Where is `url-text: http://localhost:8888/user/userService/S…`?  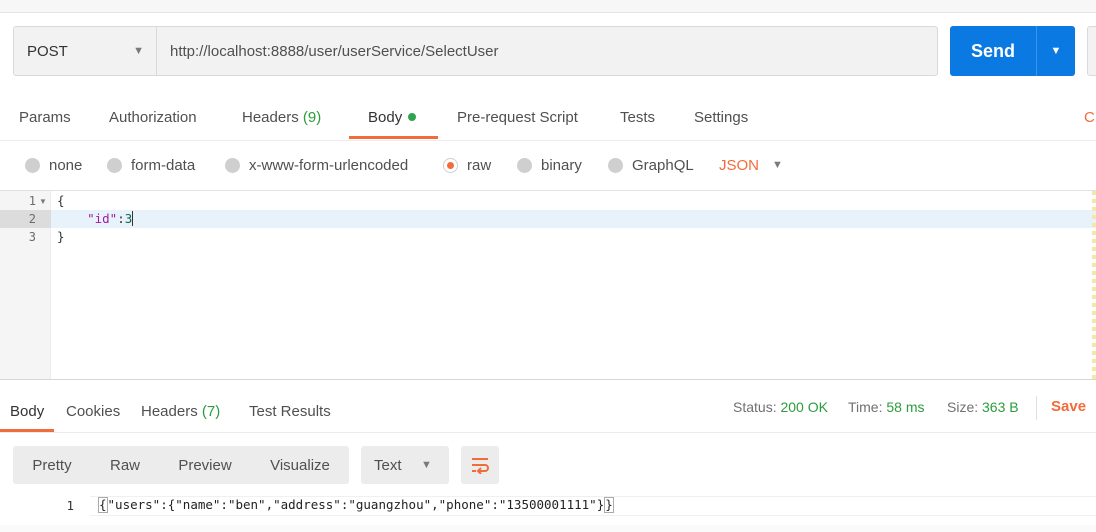 url-text: http://localhost:8888/user/userService/S… is located at coordinates (334, 51).